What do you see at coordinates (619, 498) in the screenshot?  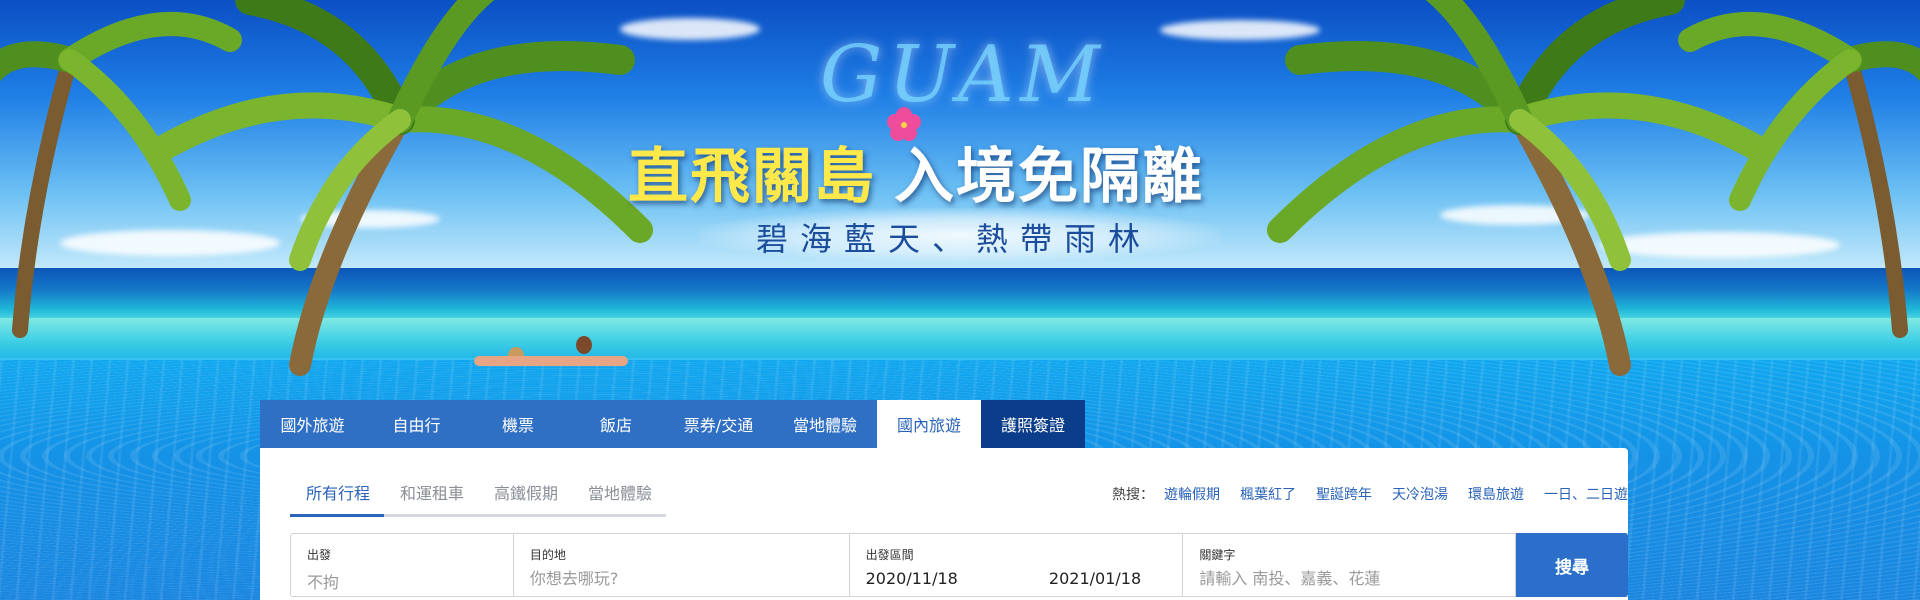 I see `subtab-local-experience: 當地體驗` at bounding box center [619, 498].